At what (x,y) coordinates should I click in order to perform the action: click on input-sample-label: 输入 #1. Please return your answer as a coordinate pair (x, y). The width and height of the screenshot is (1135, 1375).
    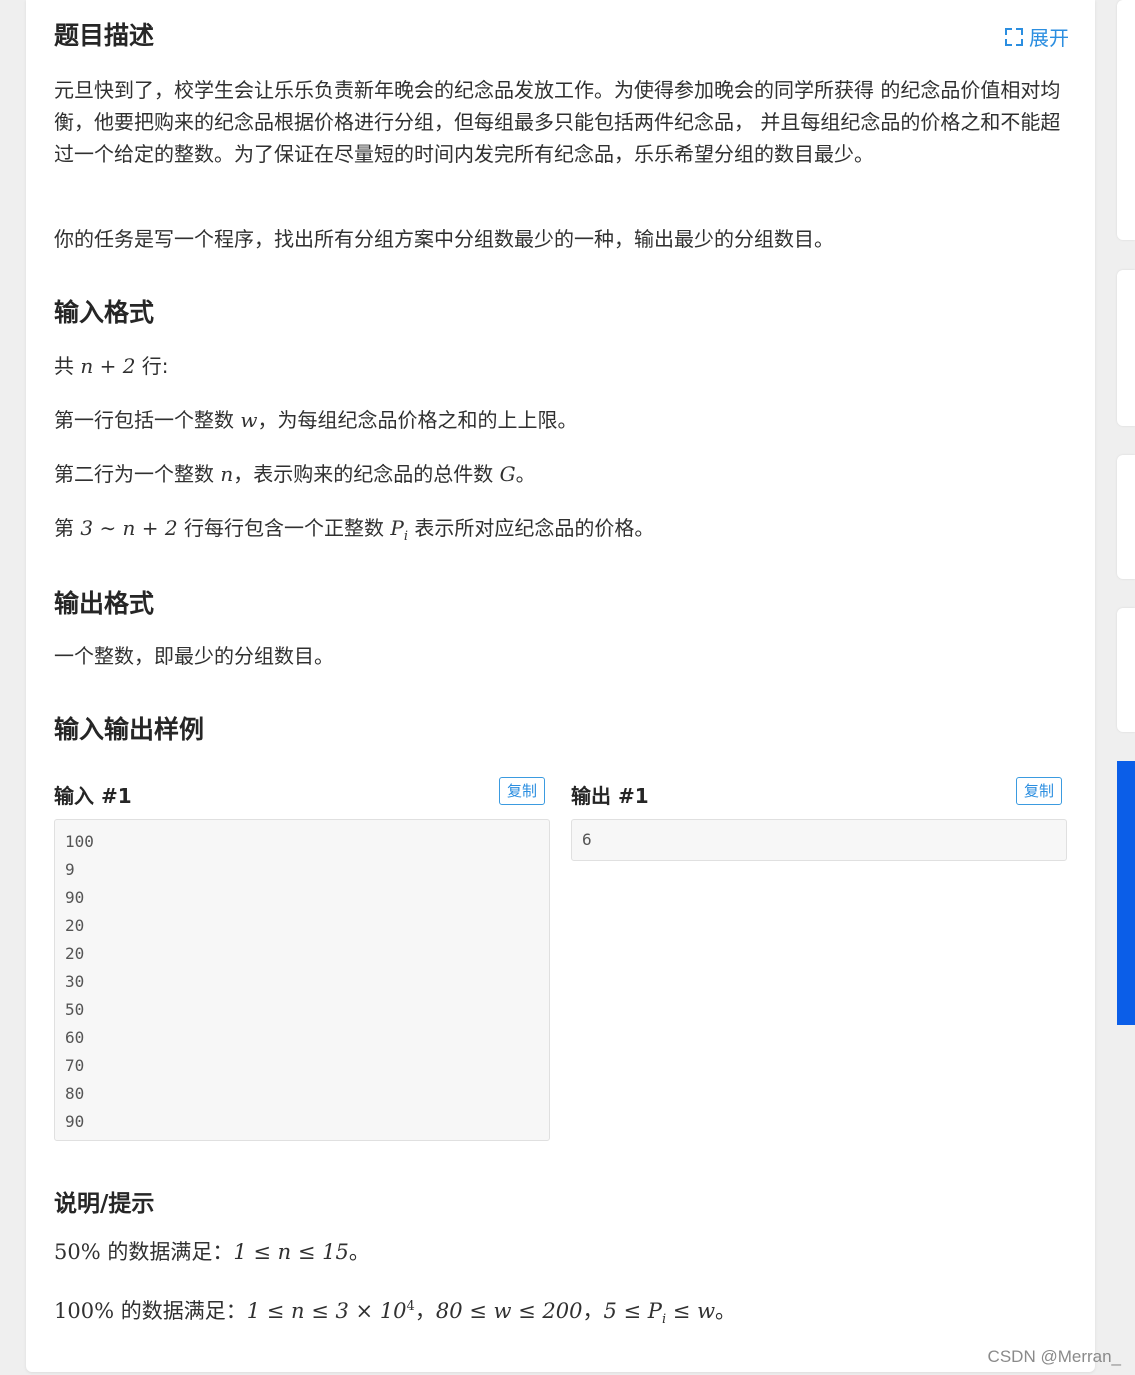
    Looking at the image, I should click on (93, 796).